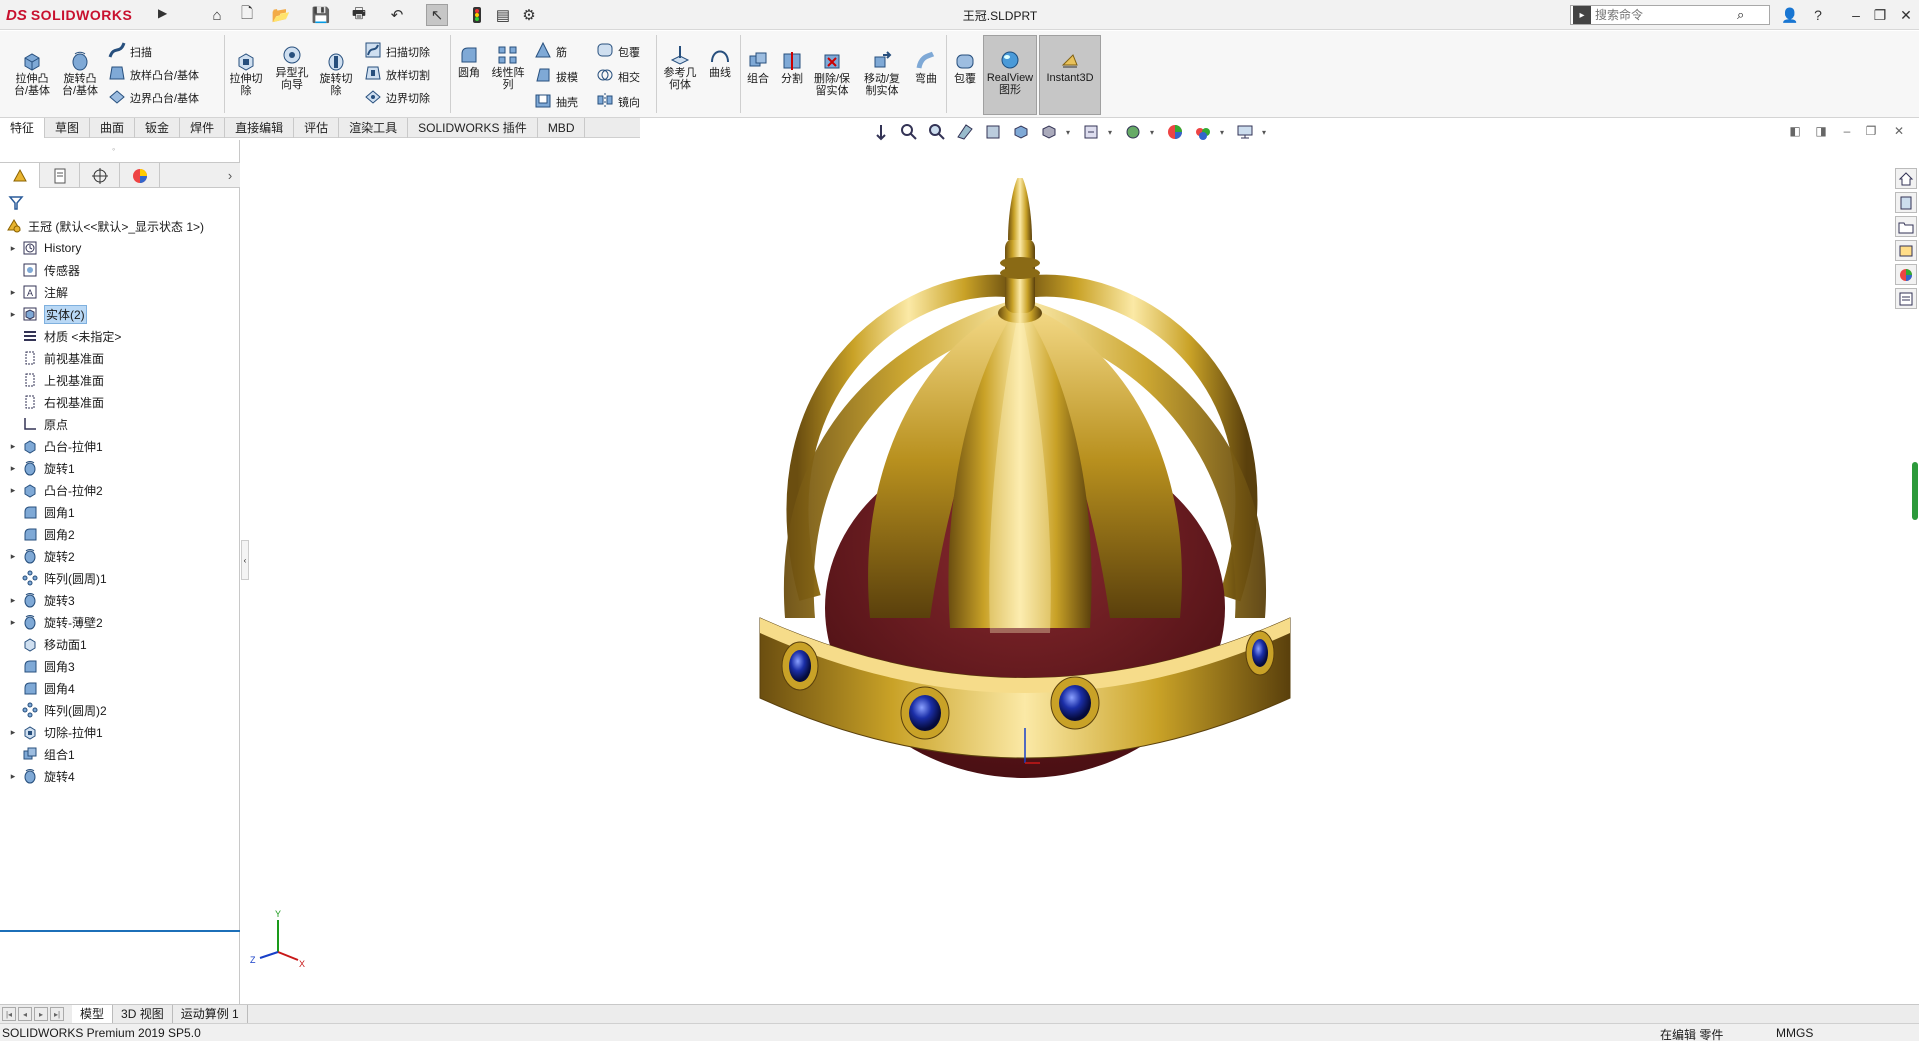 The height and width of the screenshot is (1043, 1919). What do you see at coordinates (1906, 274) in the screenshot?
I see `appearances-icon` at bounding box center [1906, 274].